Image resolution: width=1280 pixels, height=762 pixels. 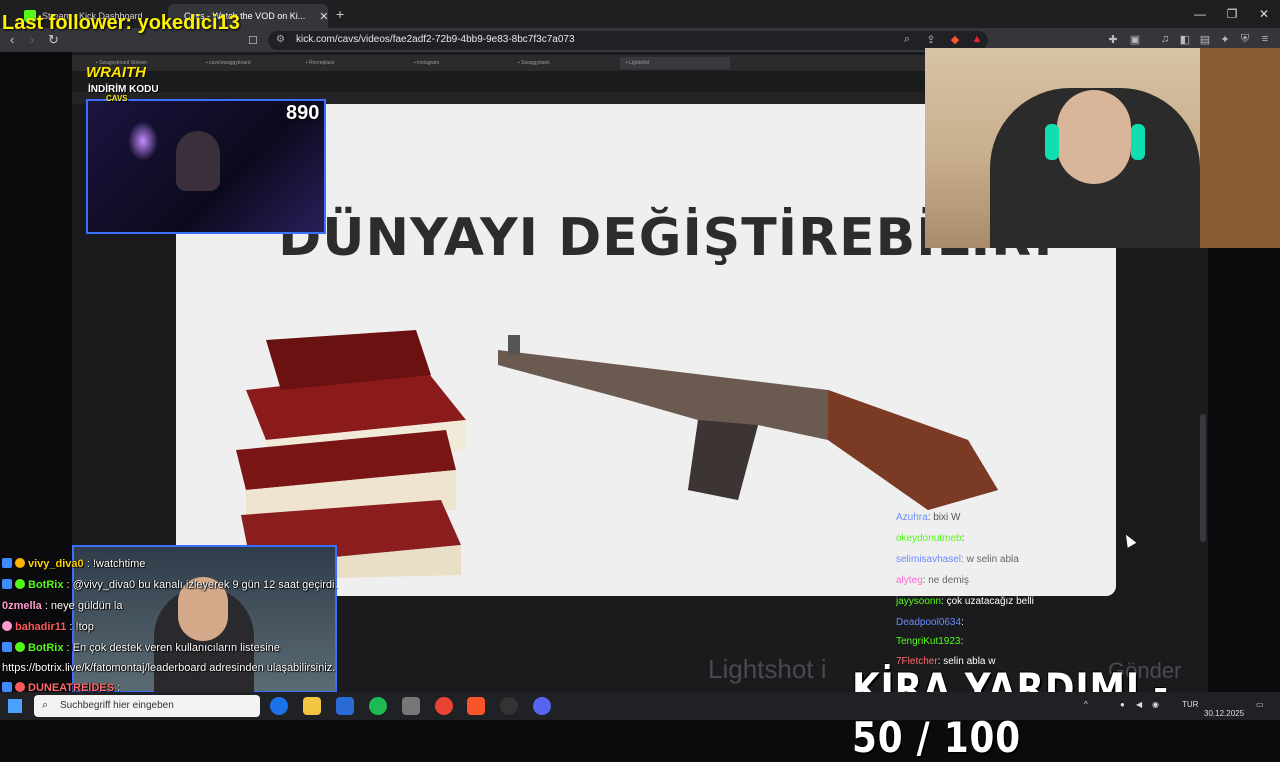 I want to click on sidebar-icon: ◧, so click(x=1185, y=40).